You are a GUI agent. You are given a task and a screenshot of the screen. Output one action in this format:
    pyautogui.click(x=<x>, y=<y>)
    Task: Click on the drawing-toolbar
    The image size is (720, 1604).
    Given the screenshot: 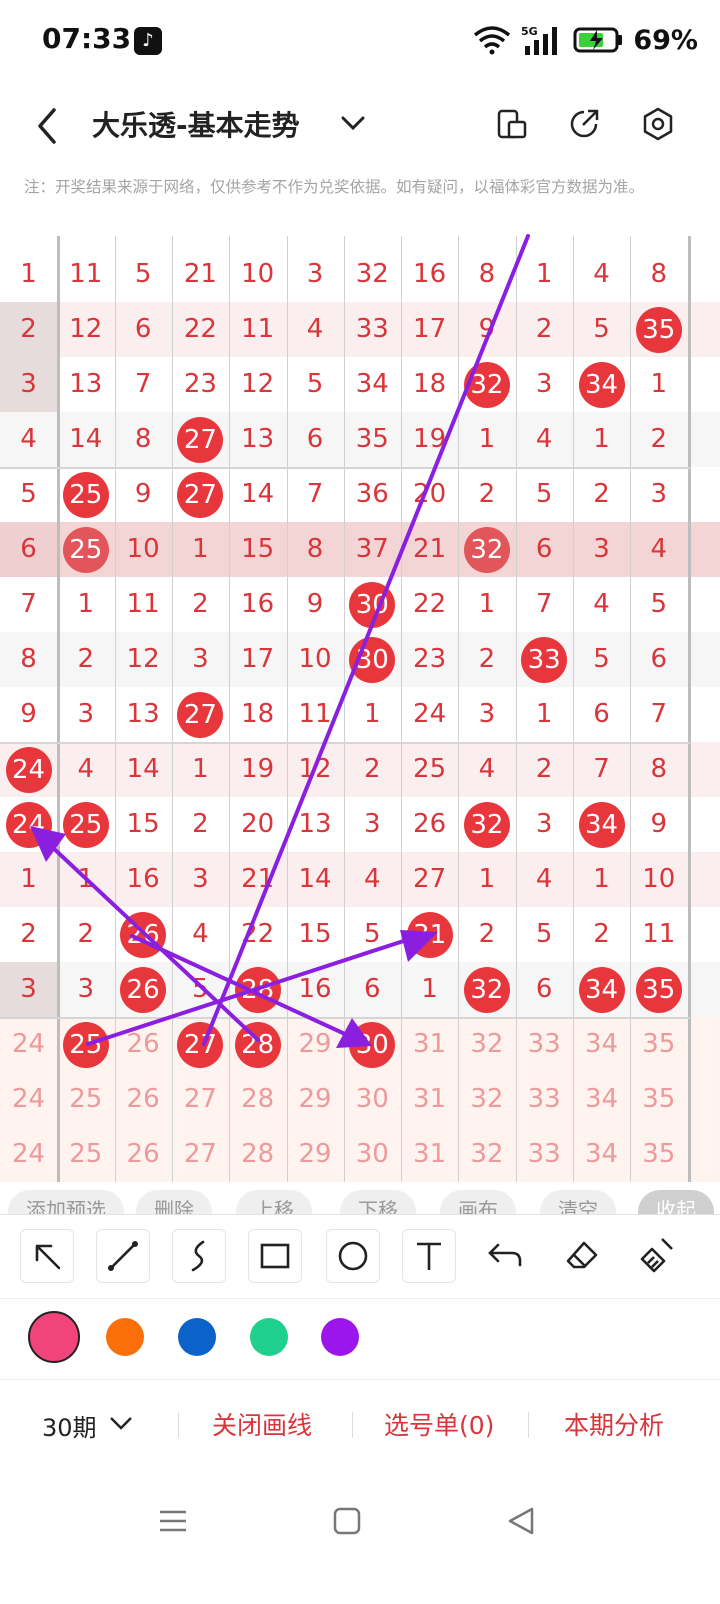 What is the action you would take?
    pyautogui.click(x=360, y=1255)
    